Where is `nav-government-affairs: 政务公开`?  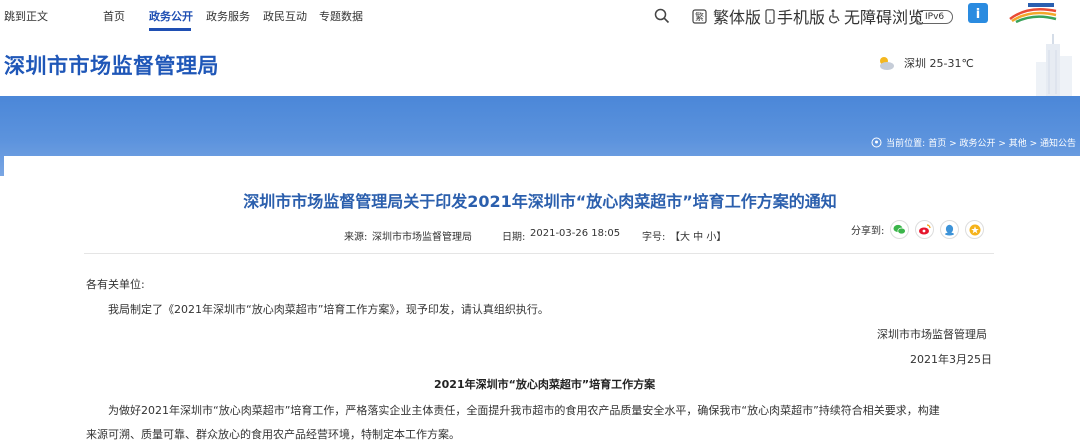 nav-government-affairs: 政务公开 is located at coordinates (171, 16).